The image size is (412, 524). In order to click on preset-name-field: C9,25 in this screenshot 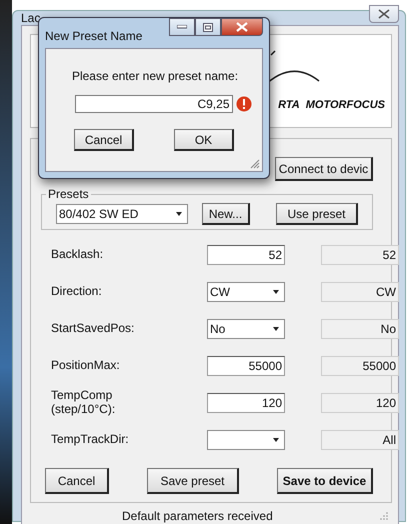, I will do `click(153, 104)`.